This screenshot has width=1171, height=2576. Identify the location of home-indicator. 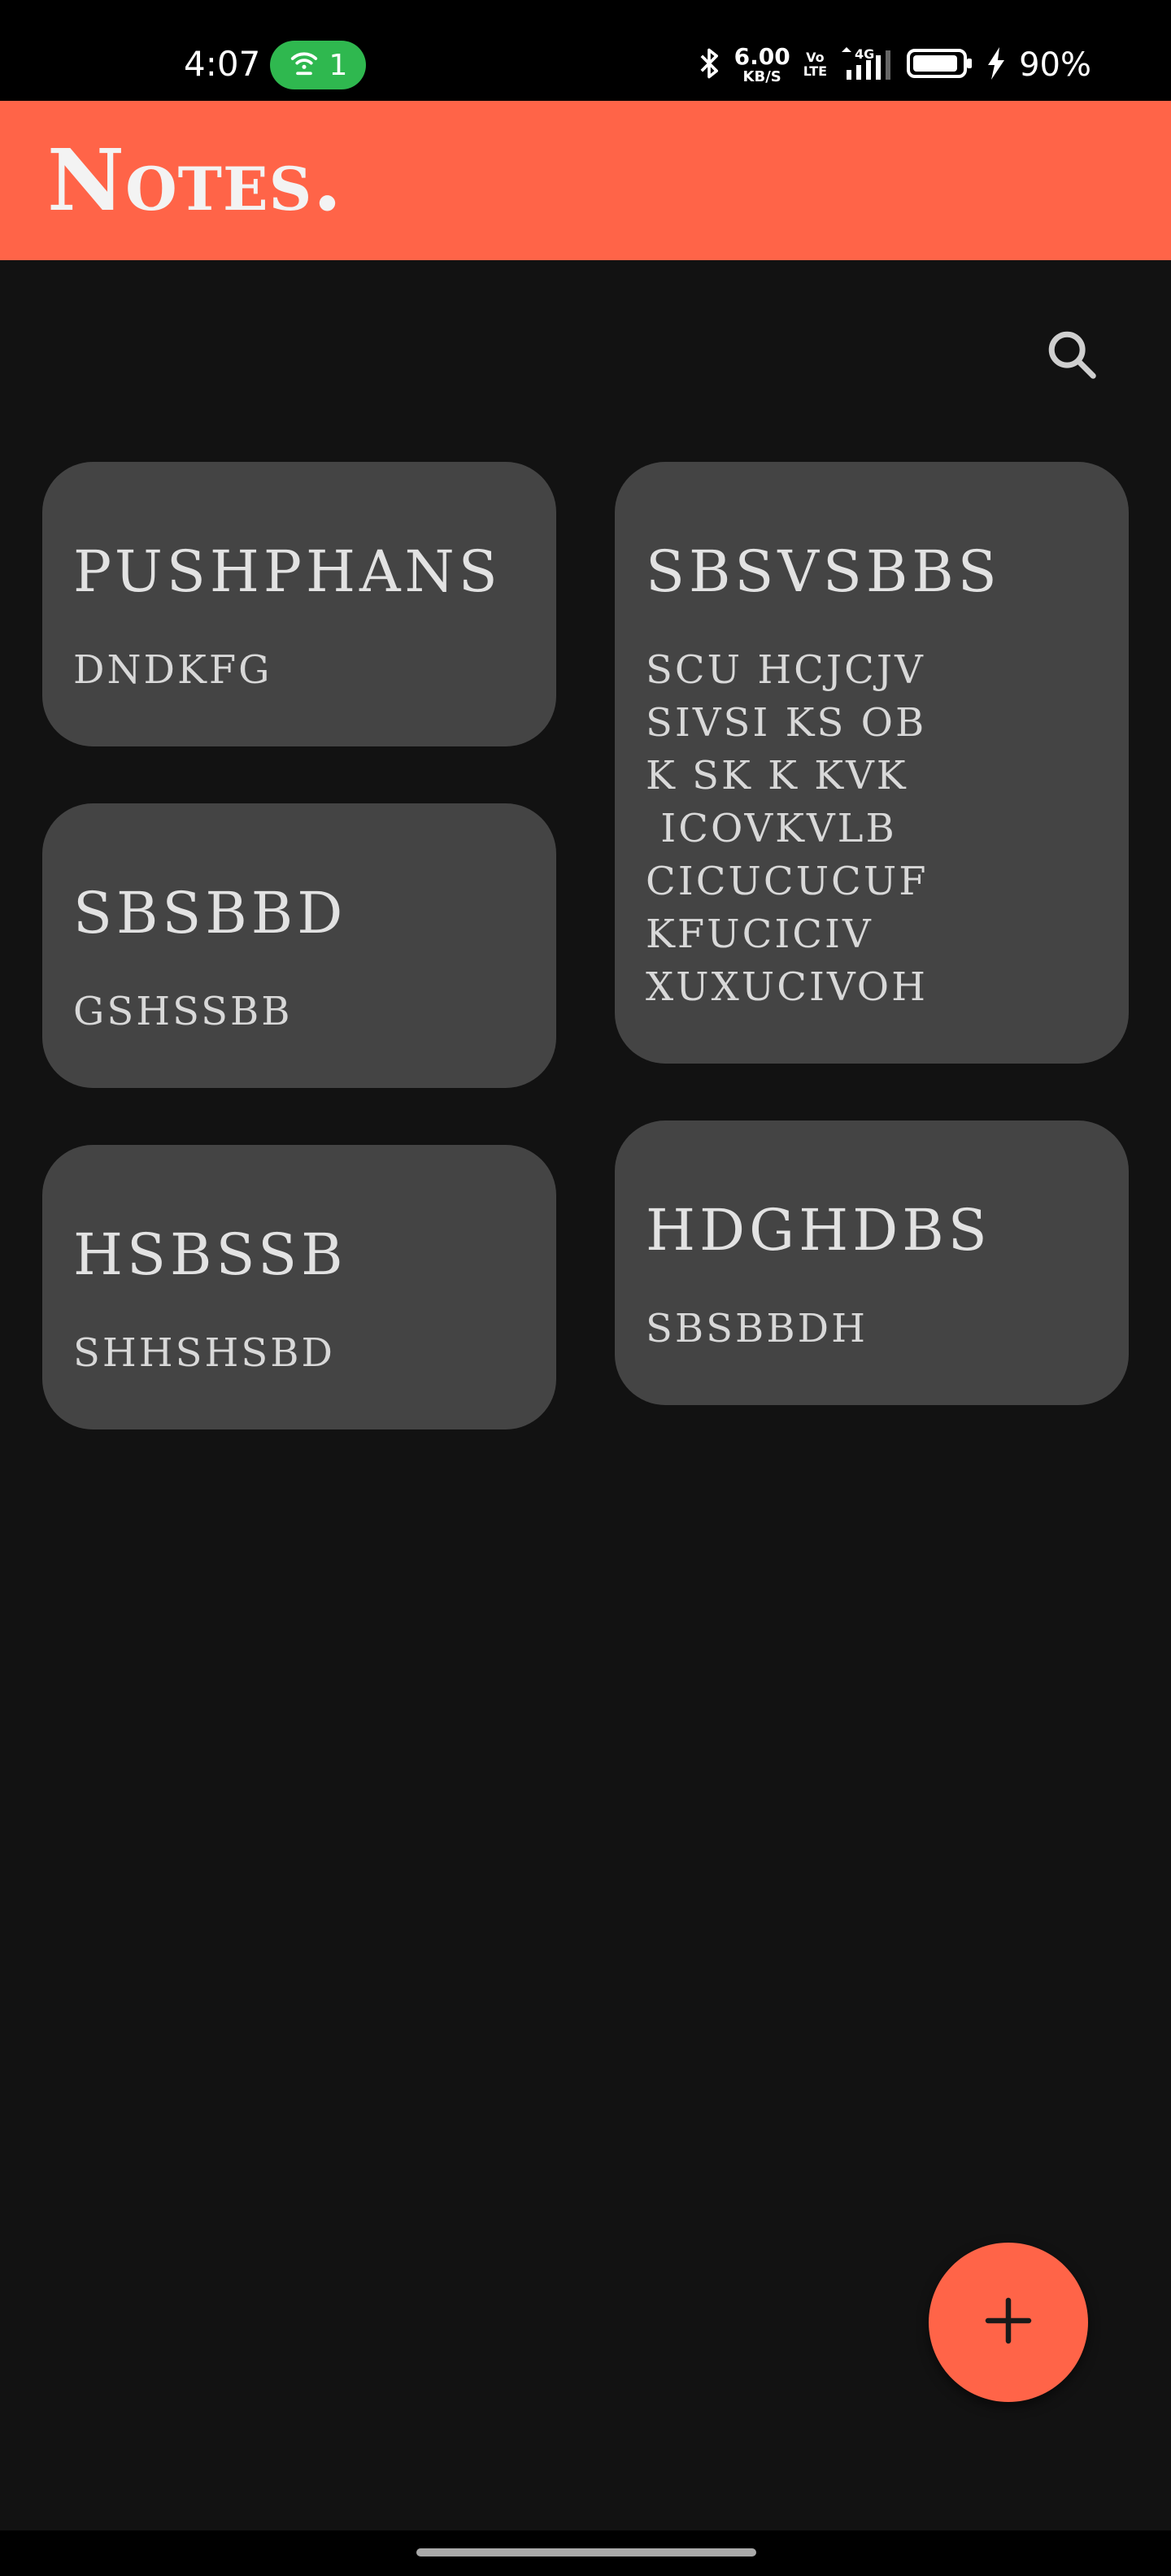
(586, 2552).